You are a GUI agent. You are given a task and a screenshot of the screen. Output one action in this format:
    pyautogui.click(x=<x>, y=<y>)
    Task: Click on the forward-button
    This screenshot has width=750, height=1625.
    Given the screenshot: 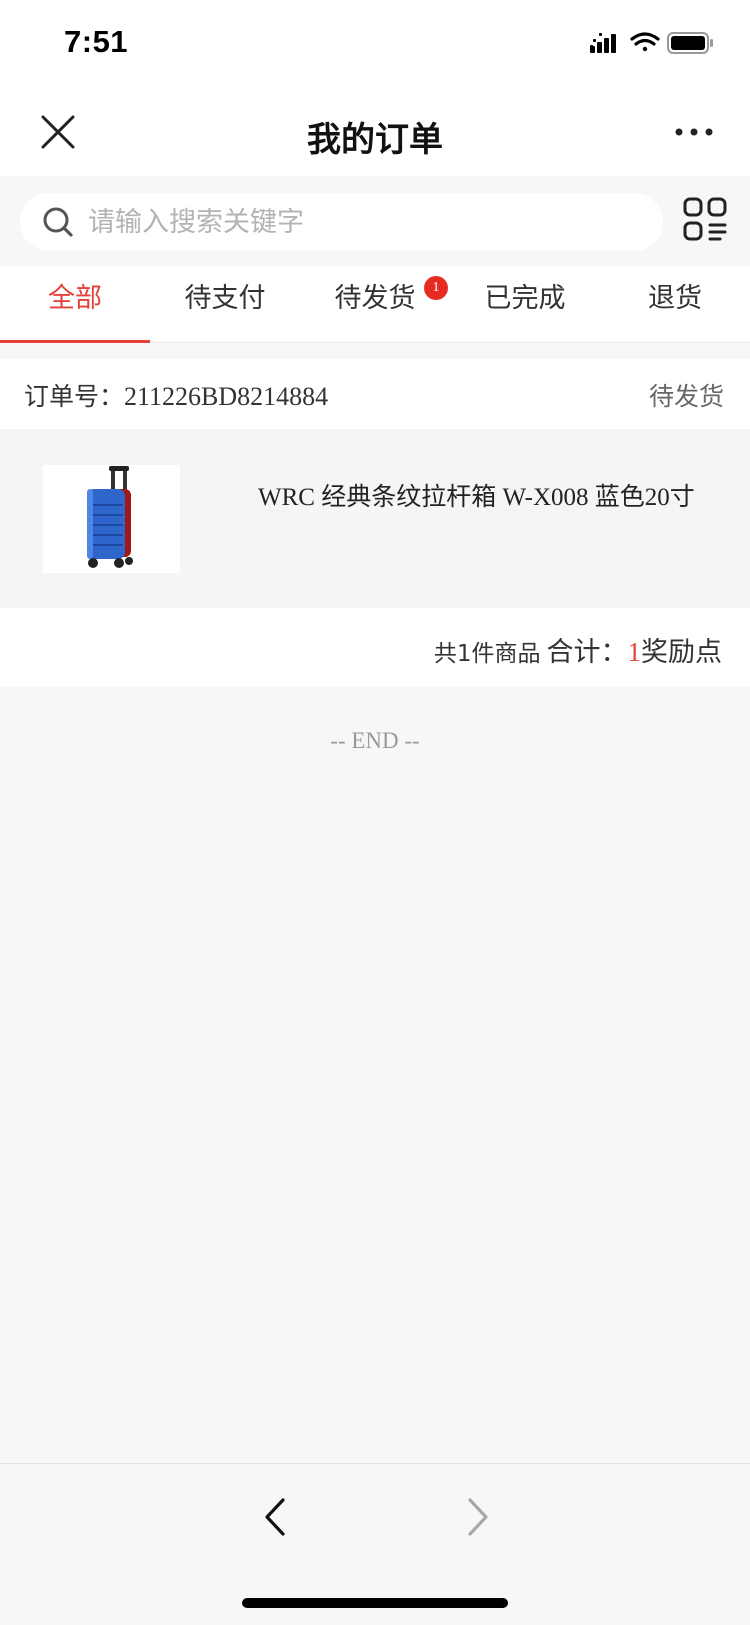 What is the action you would take?
    pyautogui.click(x=478, y=1517)
    